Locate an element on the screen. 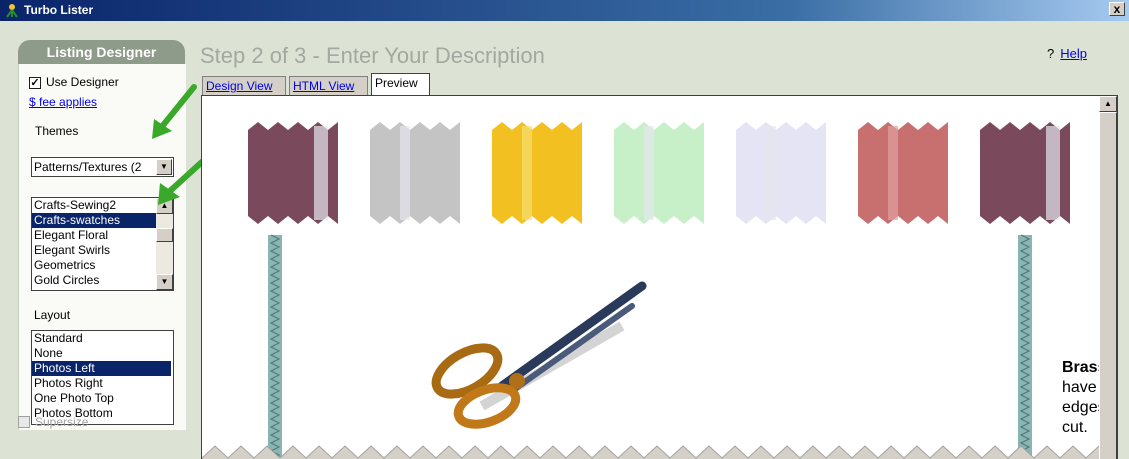 Image resolution: width=1129 pixels, height=459 pixels. theme-list-item: Geometrics is located at coordinates (94, 265).